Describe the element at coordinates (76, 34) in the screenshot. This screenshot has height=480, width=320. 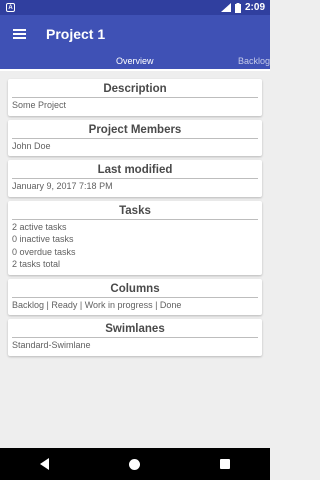
I see `page-title: Project 1` at that location.